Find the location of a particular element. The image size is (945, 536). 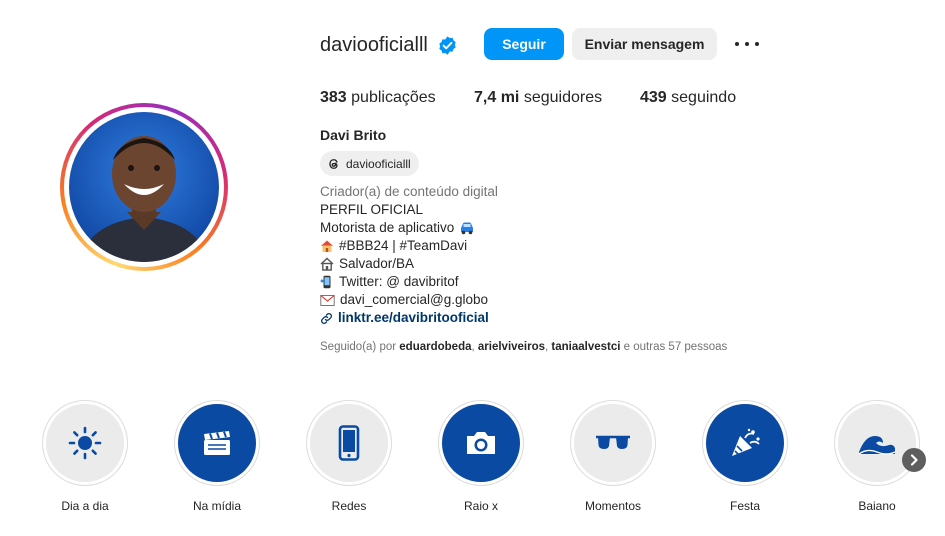

bio-line: Salvador/BA is located at coordinates (409, 264).